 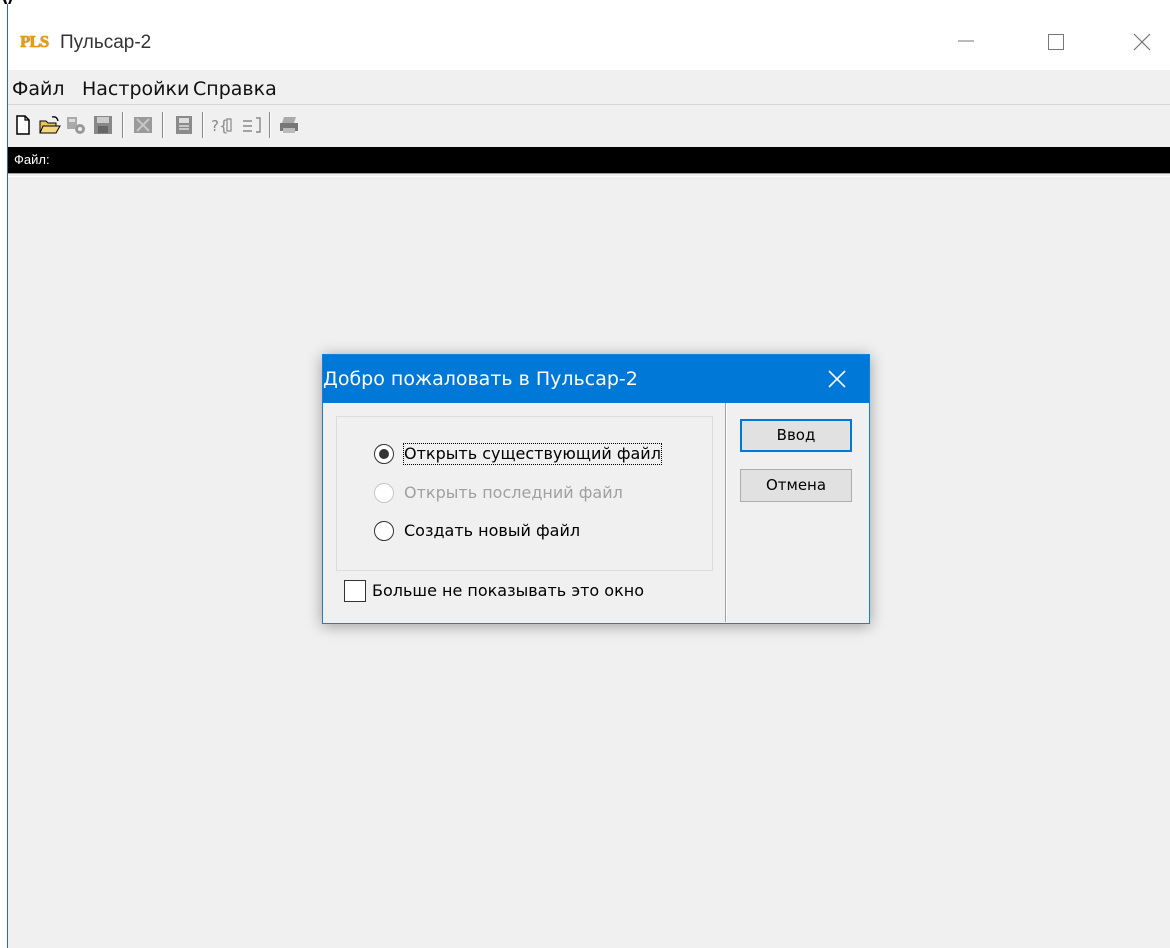 What do you see at coordinates (589, 175) in the screenshot?
I see `divider` at bounding box center [589, 175].